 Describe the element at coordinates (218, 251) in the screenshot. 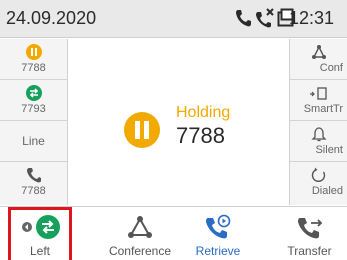

I see `softkey-label: Retrieve` at that location.